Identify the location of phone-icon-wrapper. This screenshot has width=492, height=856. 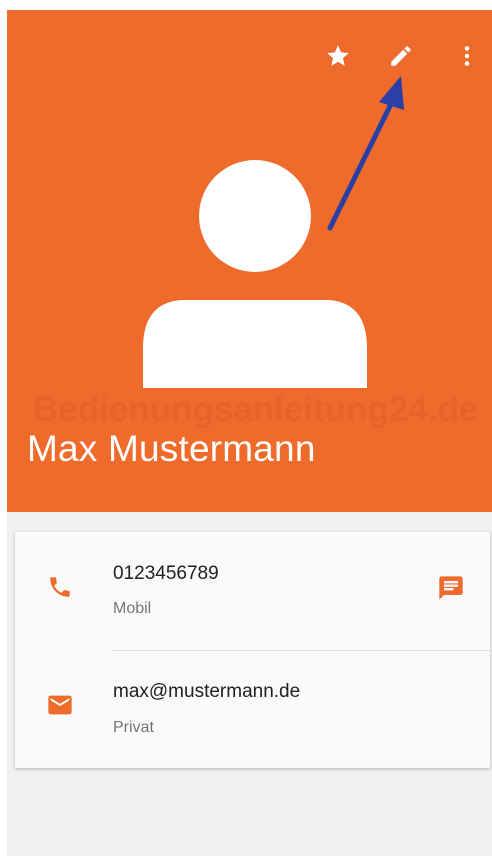
(60, 587).